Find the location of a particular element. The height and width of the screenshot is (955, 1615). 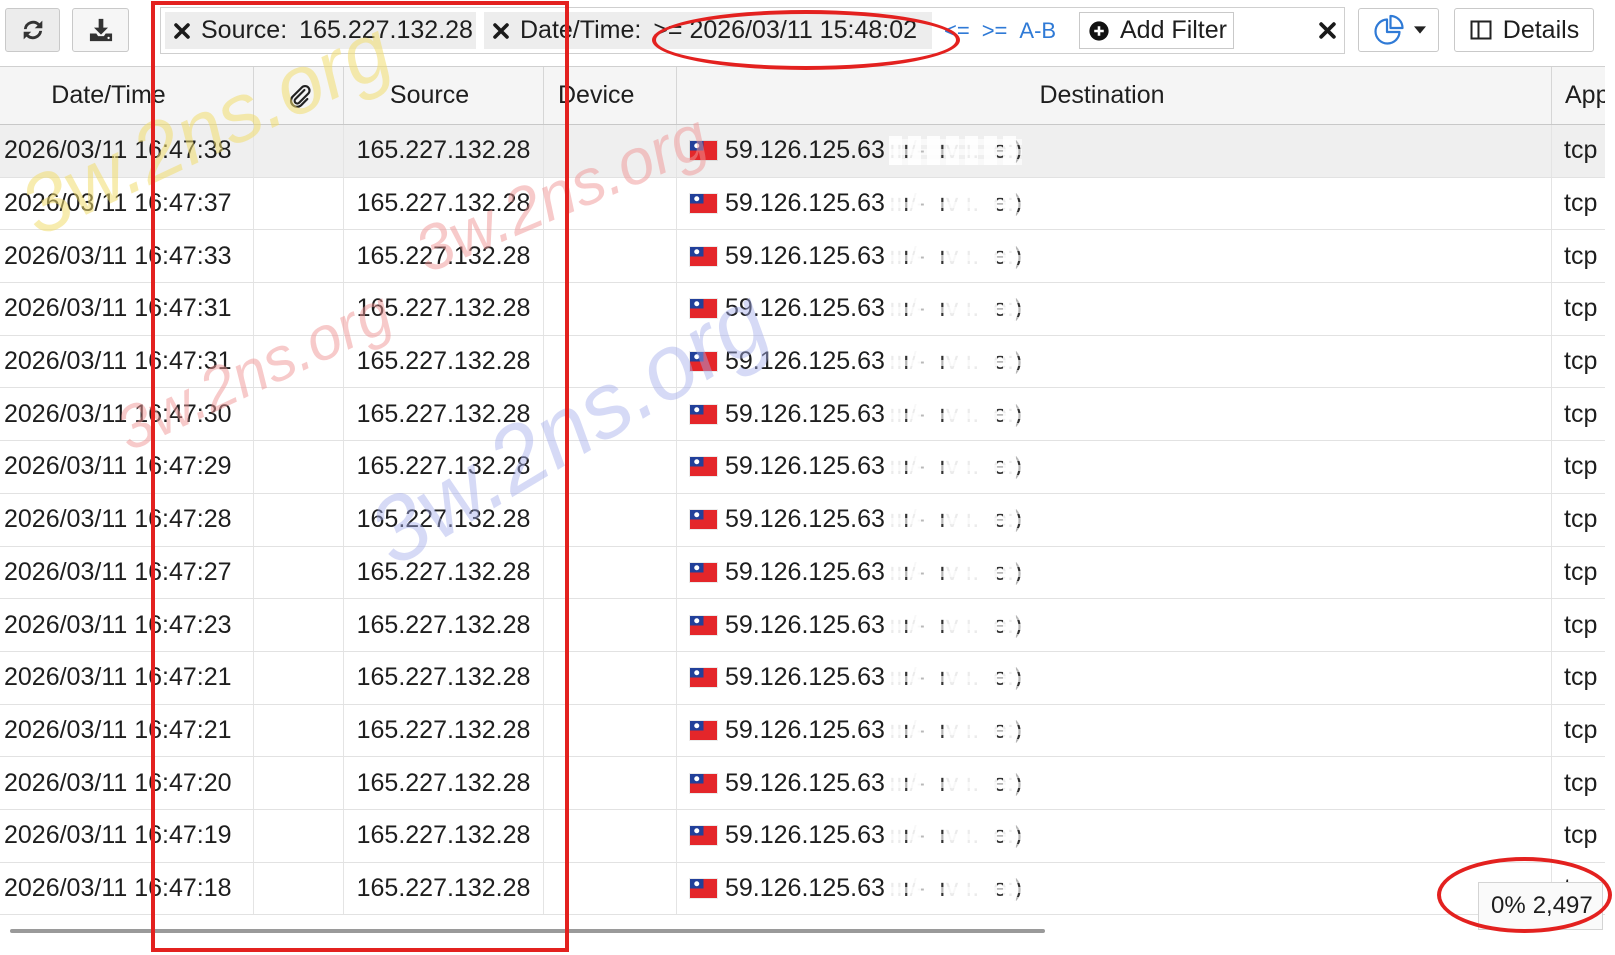

download-button is located at coordinates (100, 30).